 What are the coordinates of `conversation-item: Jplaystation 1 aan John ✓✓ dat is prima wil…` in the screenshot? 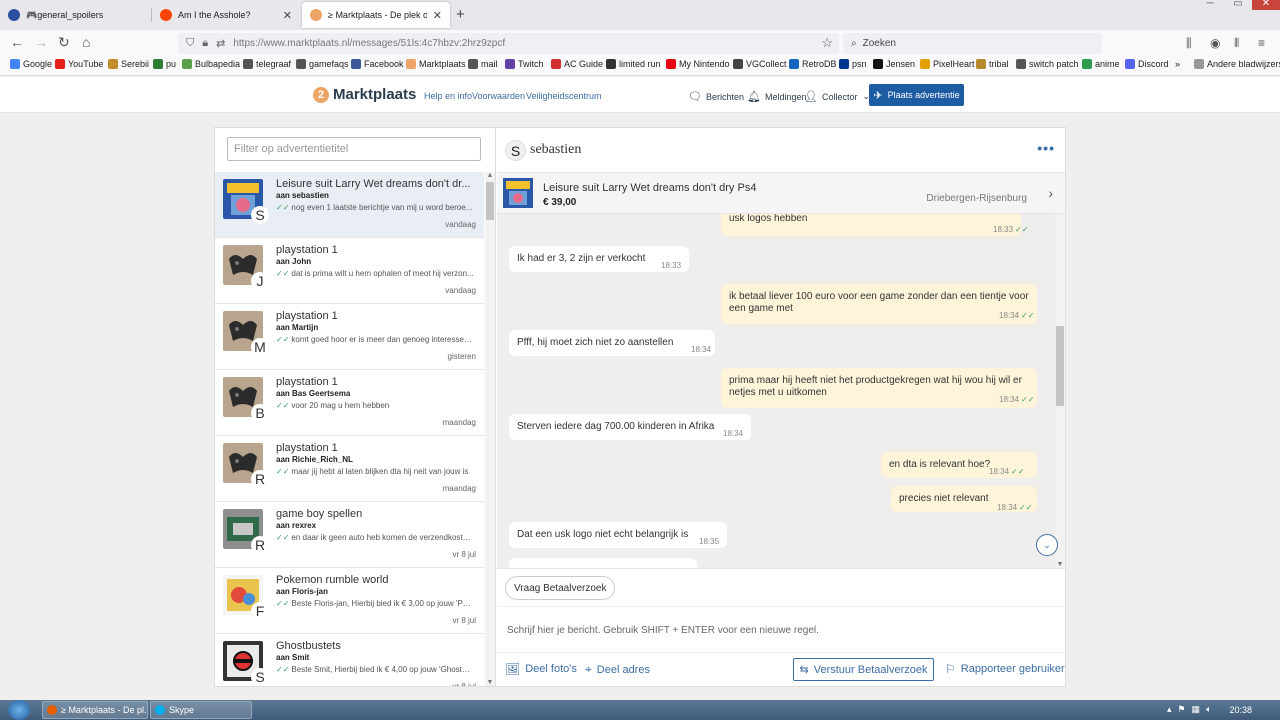 It's located at (349, 271).